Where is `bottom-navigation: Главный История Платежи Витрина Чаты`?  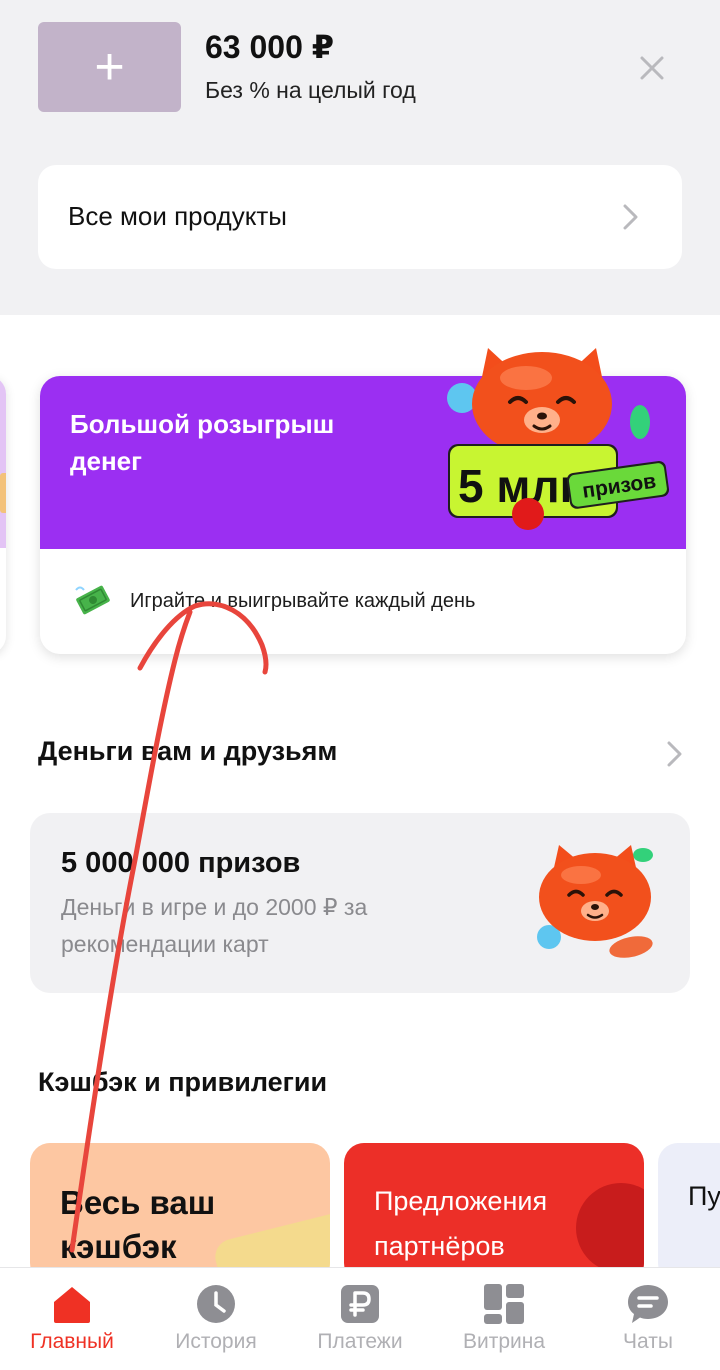
bottom-navigation: Главный История Платежи Витрина Чаты is located at coordinates (360, 1318).